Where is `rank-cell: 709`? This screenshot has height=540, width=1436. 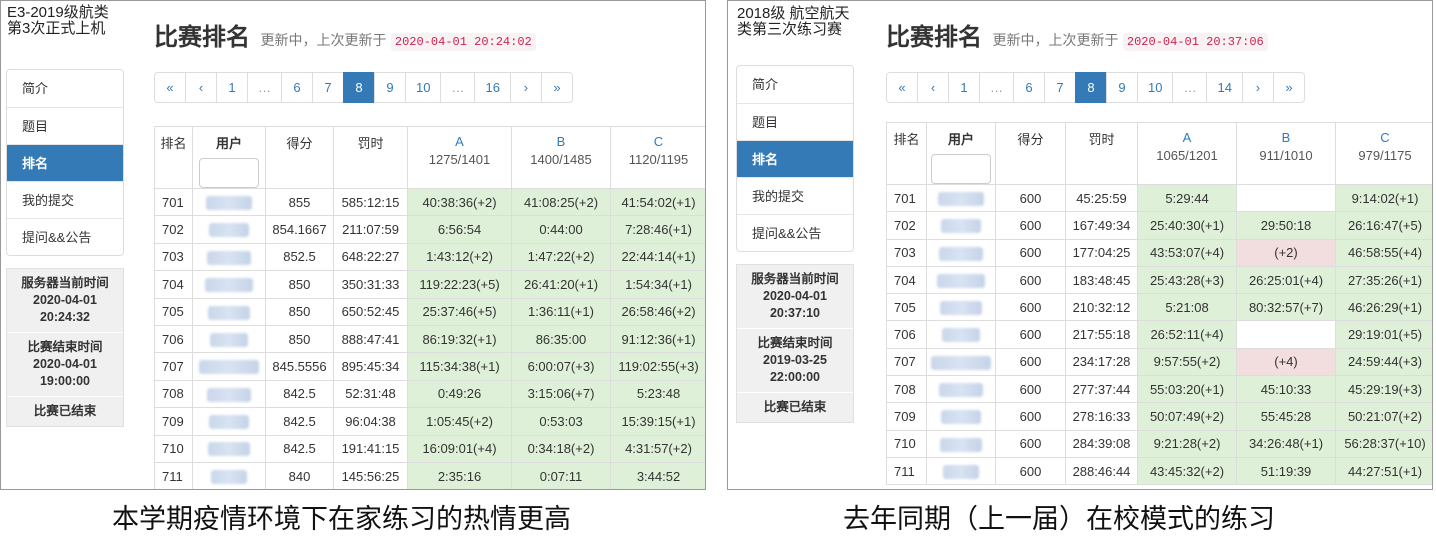 rank-cell: 709 is located at coordinates (173, 421).